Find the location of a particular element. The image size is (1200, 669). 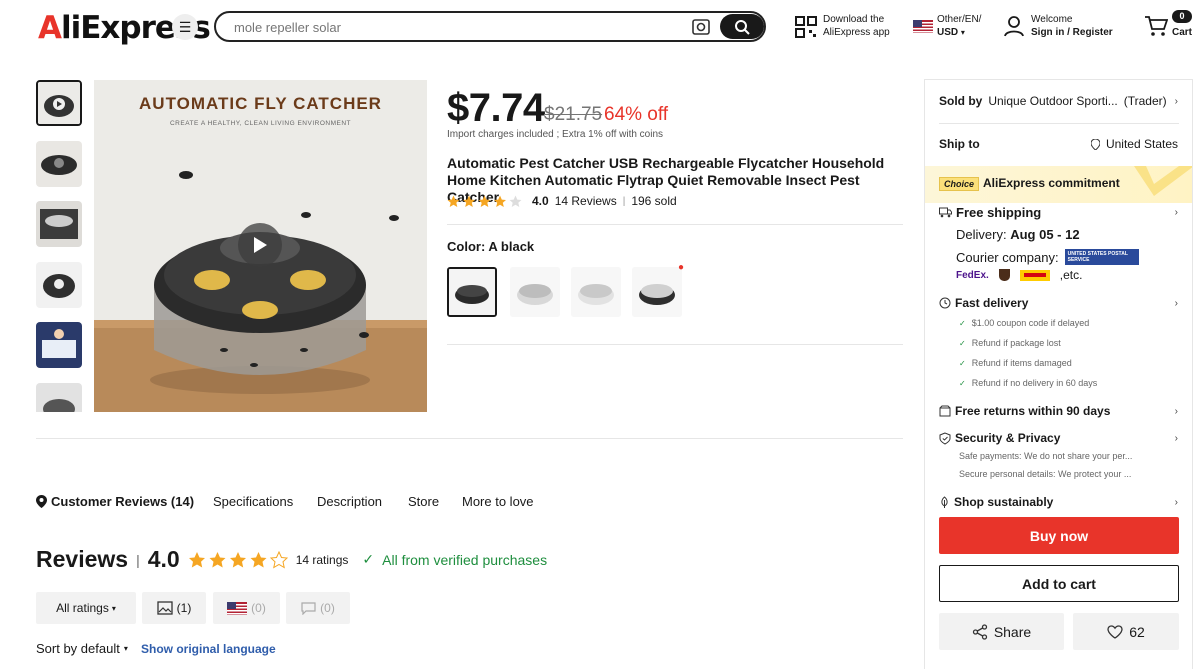

sustainably-label: Shop sustainably is located at coordinates (1004, 502).